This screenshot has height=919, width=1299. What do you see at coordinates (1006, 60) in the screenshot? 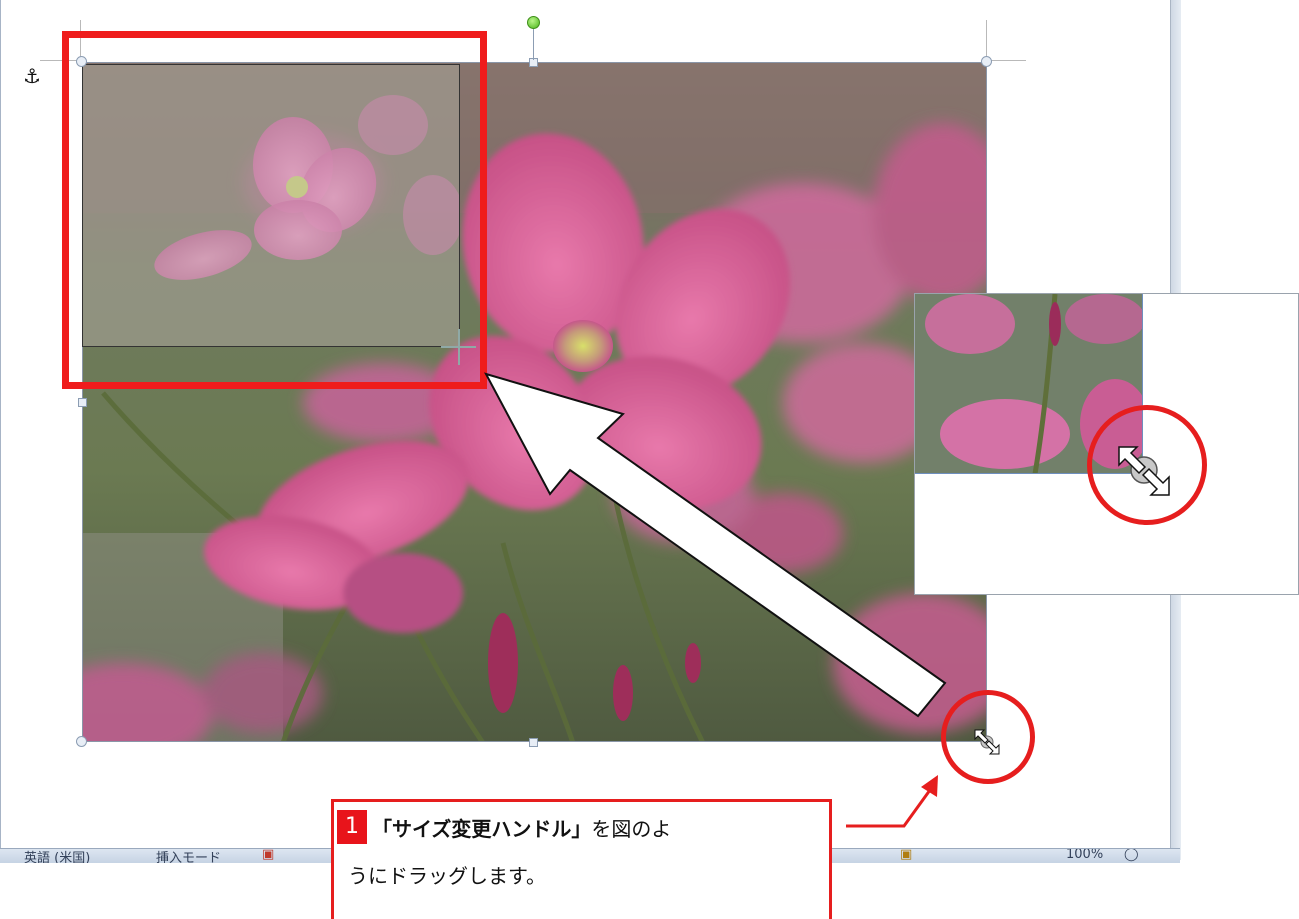
I see `crop-mark` at bounding box center [1006, 60].